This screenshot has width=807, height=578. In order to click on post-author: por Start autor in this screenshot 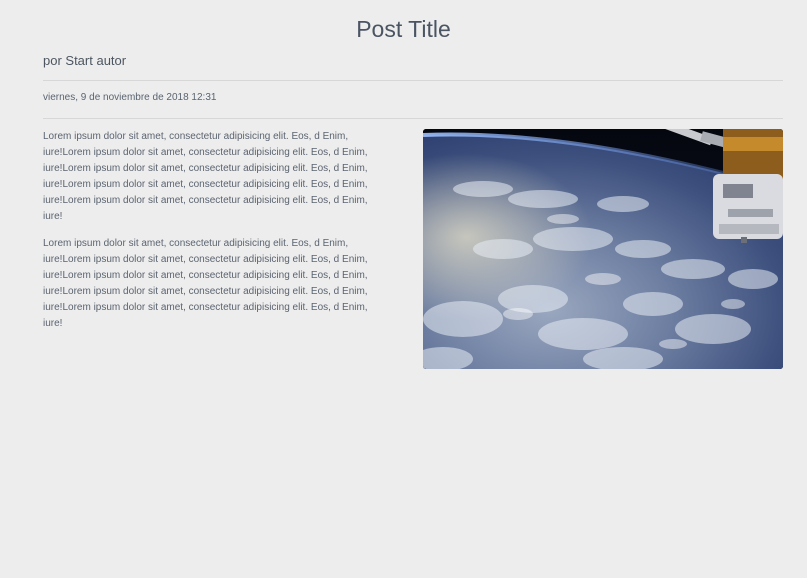, I will do `click(85, 60)`.